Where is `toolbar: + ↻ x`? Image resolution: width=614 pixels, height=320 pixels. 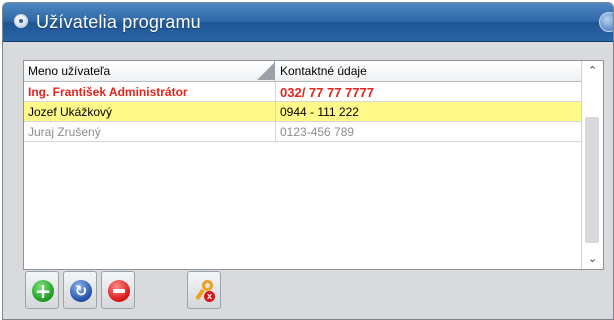 toolbar: + ↻ x is located at coordinates (126, 293).